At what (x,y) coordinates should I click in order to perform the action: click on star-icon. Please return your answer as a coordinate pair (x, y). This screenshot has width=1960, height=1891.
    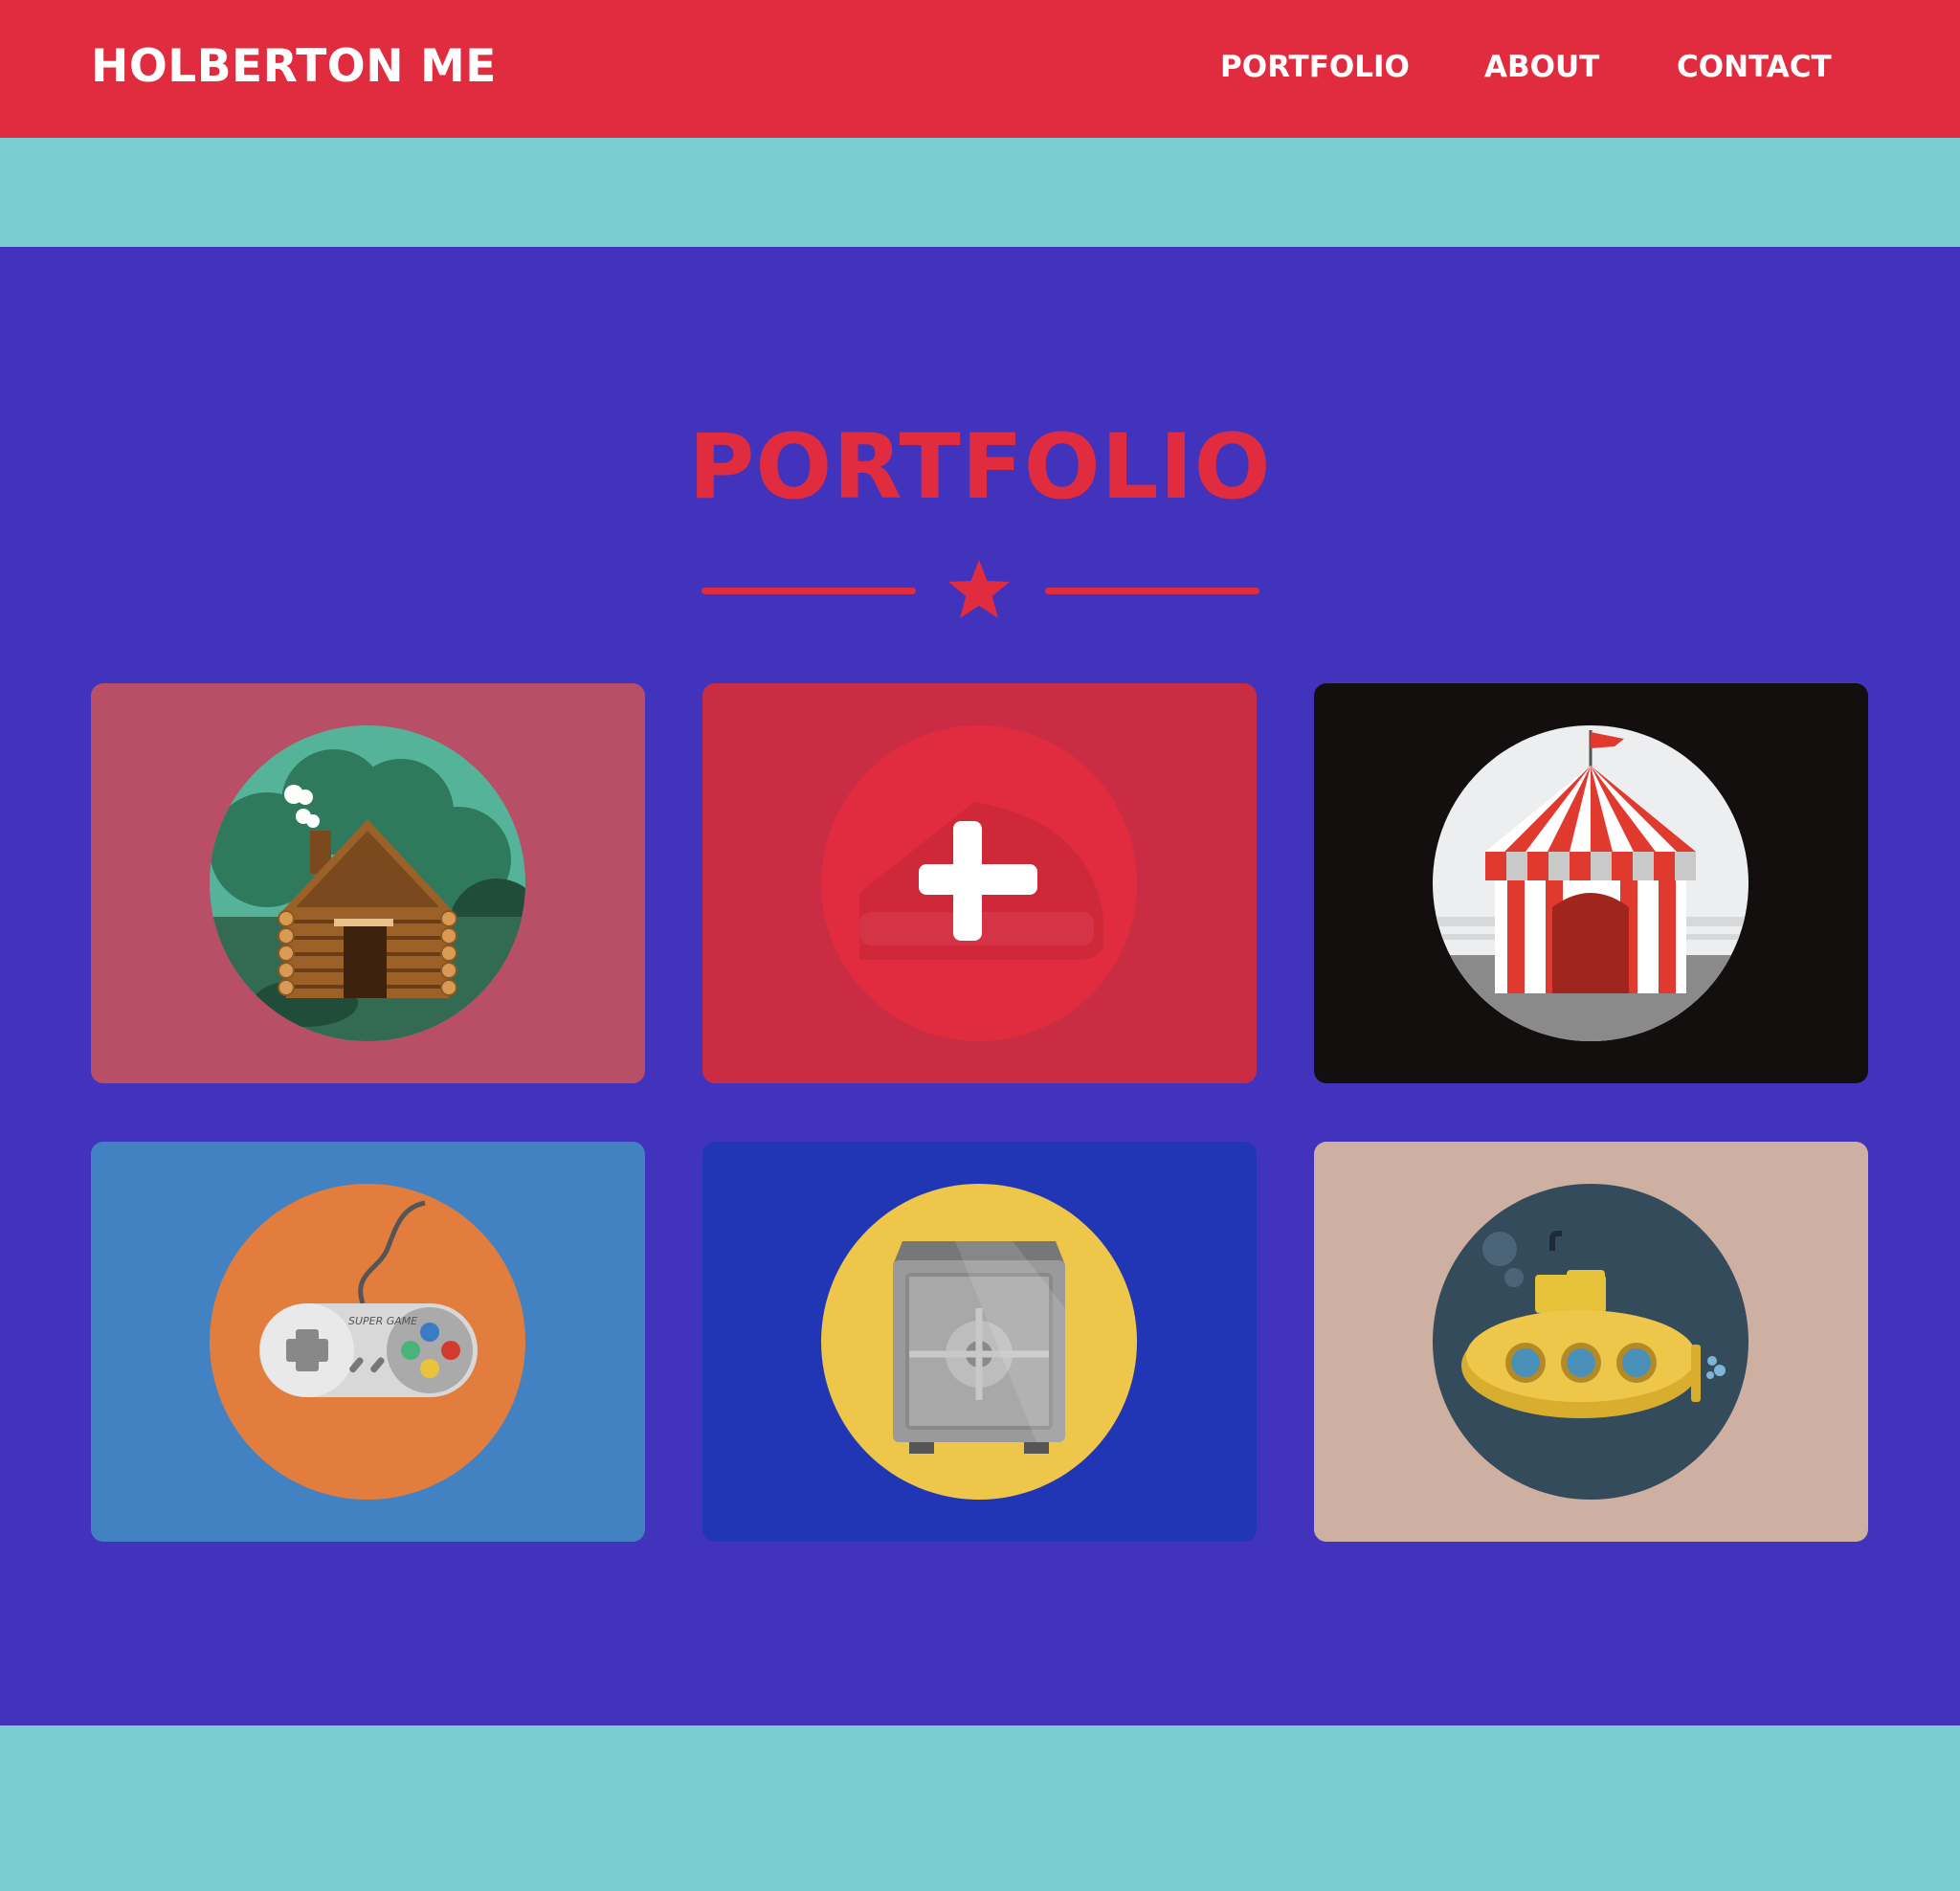
    Looking at the image, I should click on (979, 589).